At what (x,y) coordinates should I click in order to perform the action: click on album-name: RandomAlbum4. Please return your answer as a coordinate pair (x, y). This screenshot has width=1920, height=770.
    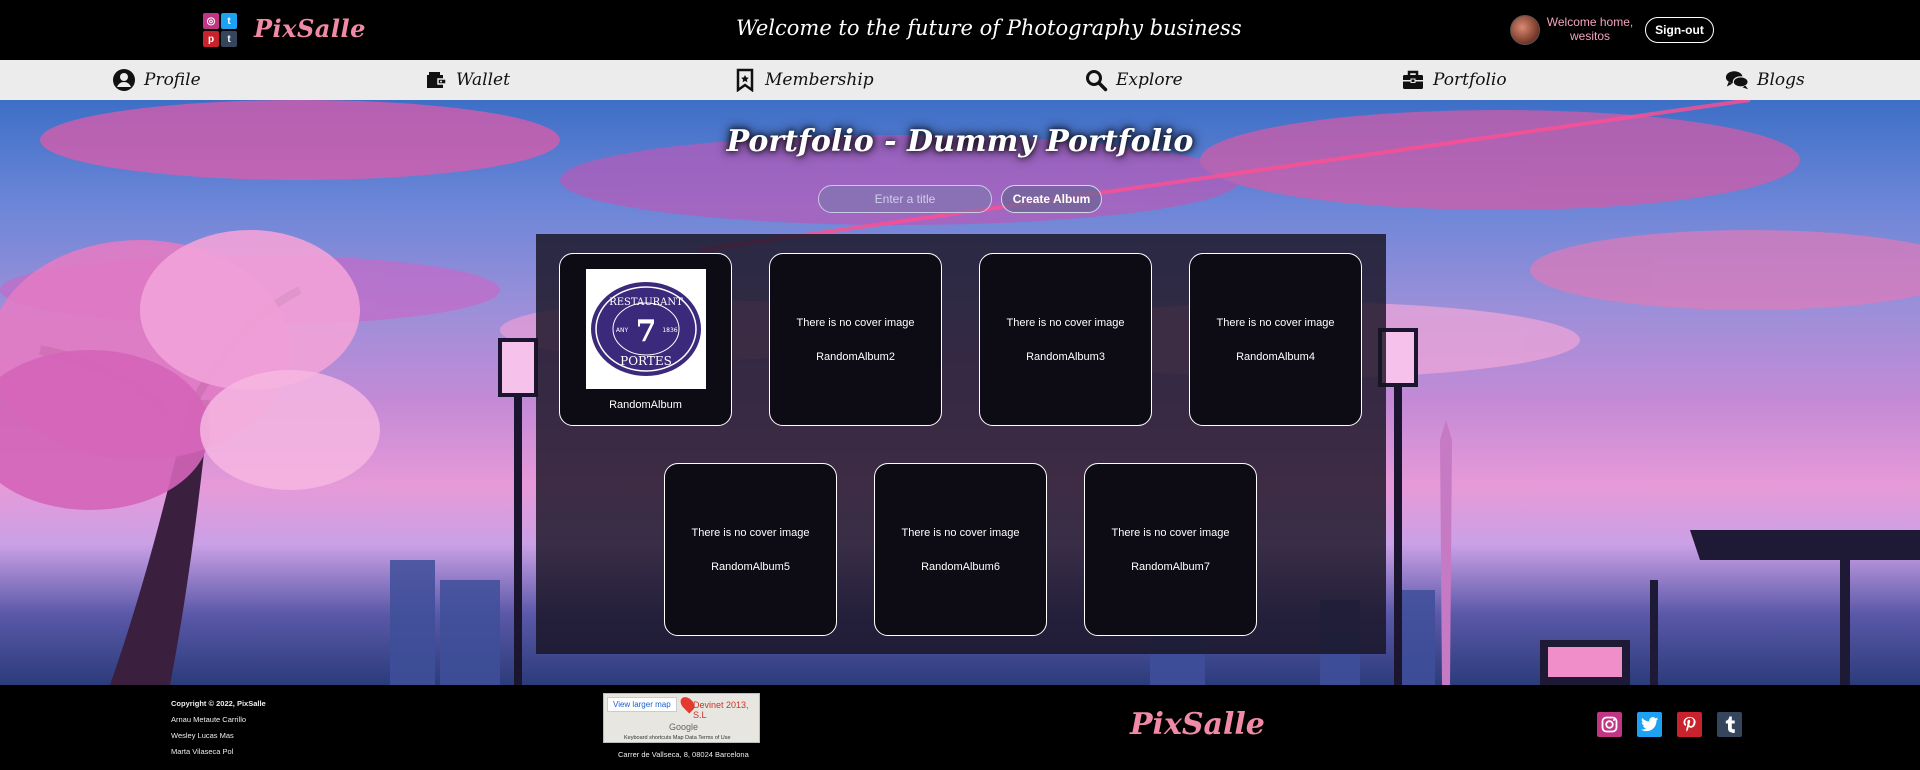
    Looking at the image, I should click on (1275, 356).